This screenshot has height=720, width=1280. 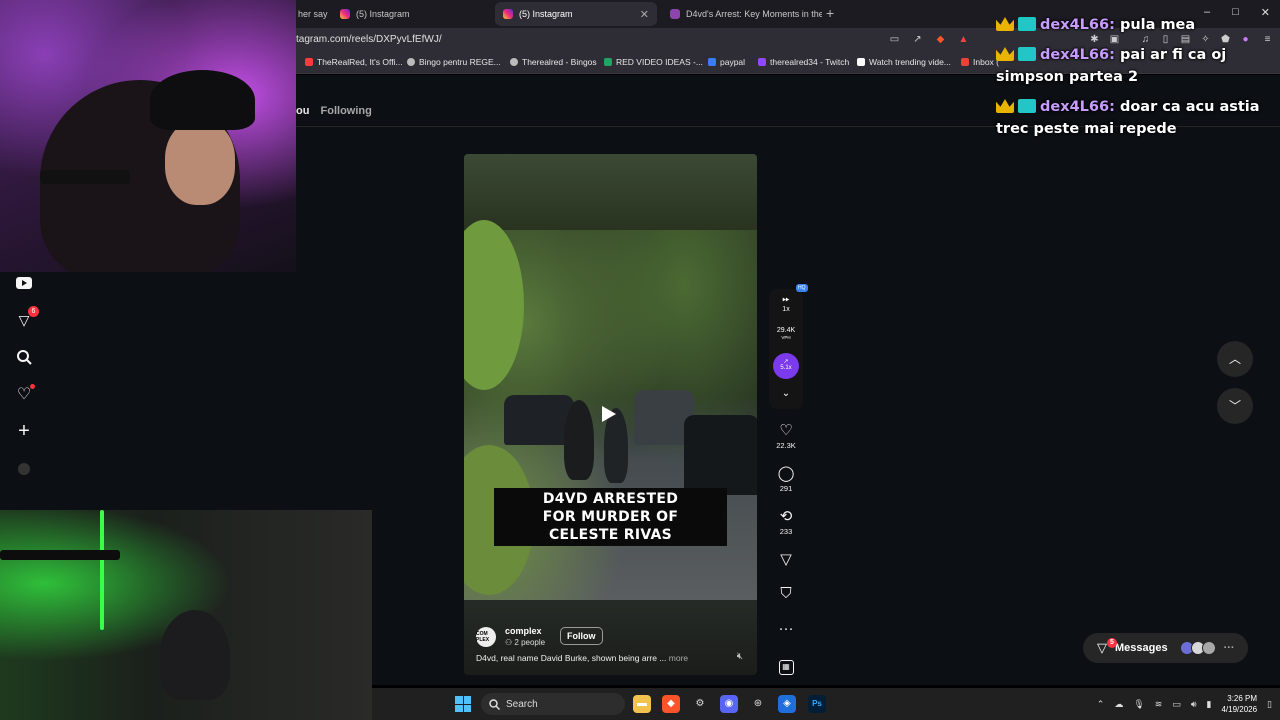 I want to click on sidebar-item-notifications: ♡, so click(x=25, y=393).